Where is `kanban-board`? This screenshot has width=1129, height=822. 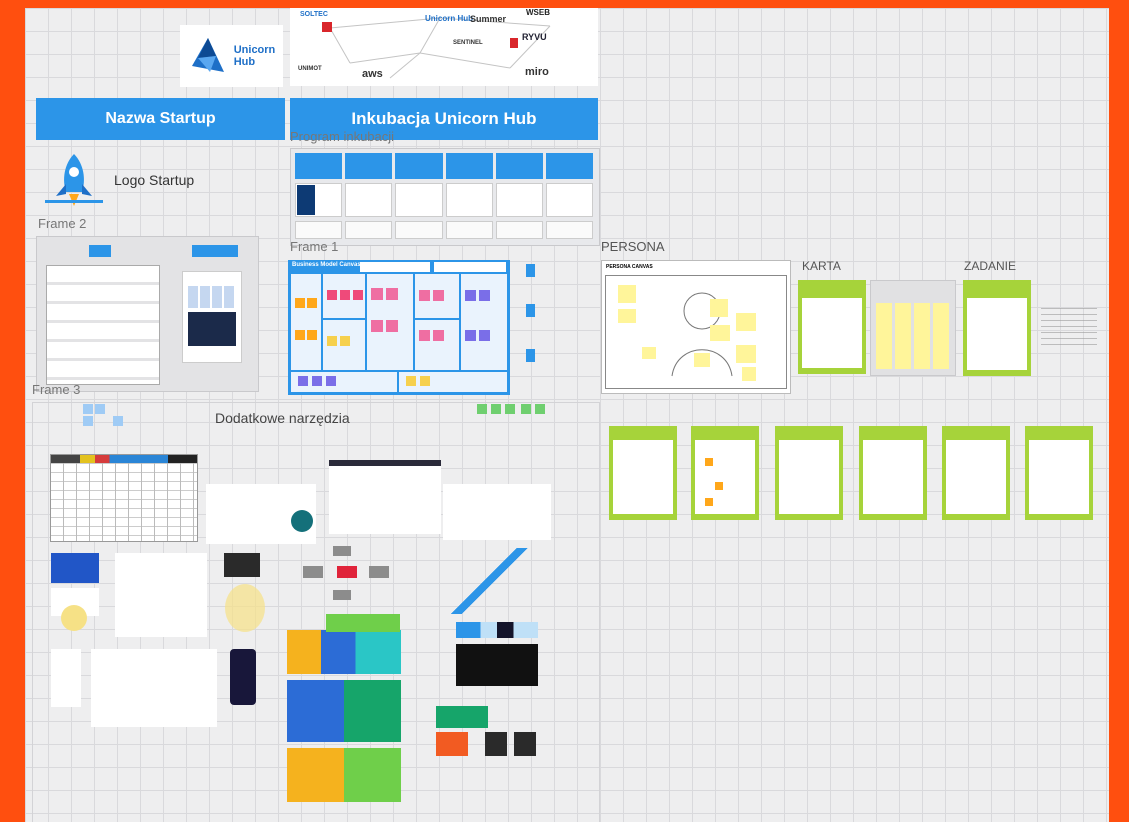 kanban-board is located at coordinates (385, 497).